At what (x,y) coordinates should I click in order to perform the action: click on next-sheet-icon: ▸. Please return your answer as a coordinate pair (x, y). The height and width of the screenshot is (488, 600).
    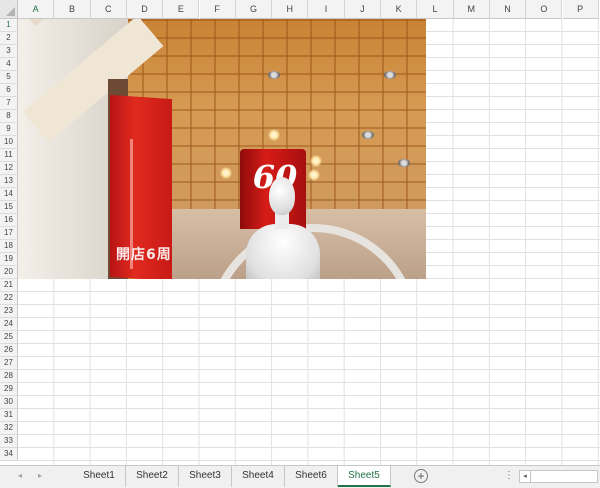
    Looking at the image, I should click on (40, 475).